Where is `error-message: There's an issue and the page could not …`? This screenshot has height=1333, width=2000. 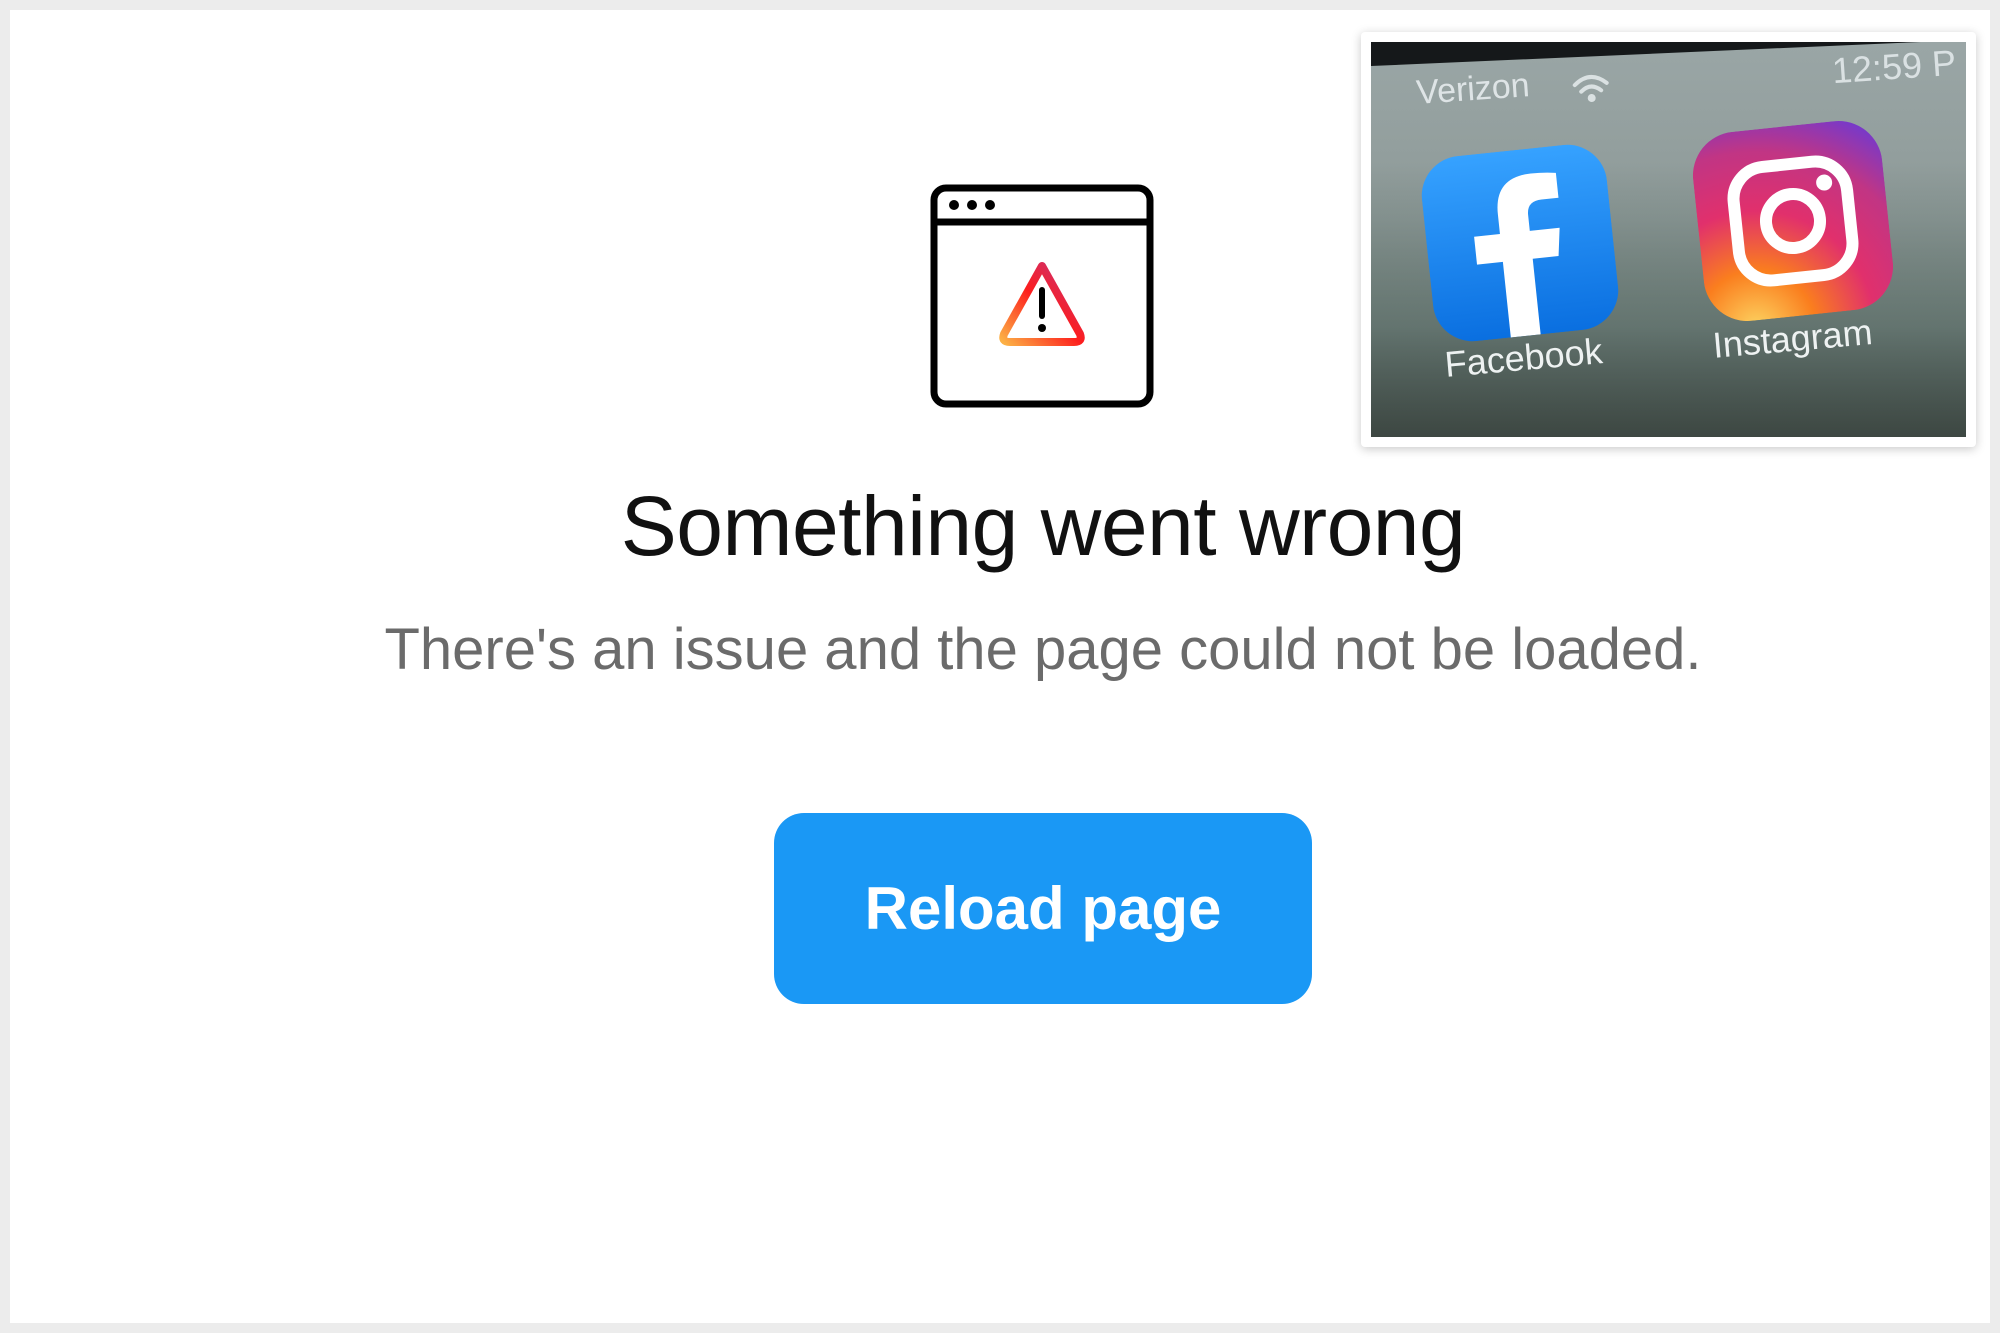 error-message: There's an issue and the page could not … is located at coordinates (1043, 649).